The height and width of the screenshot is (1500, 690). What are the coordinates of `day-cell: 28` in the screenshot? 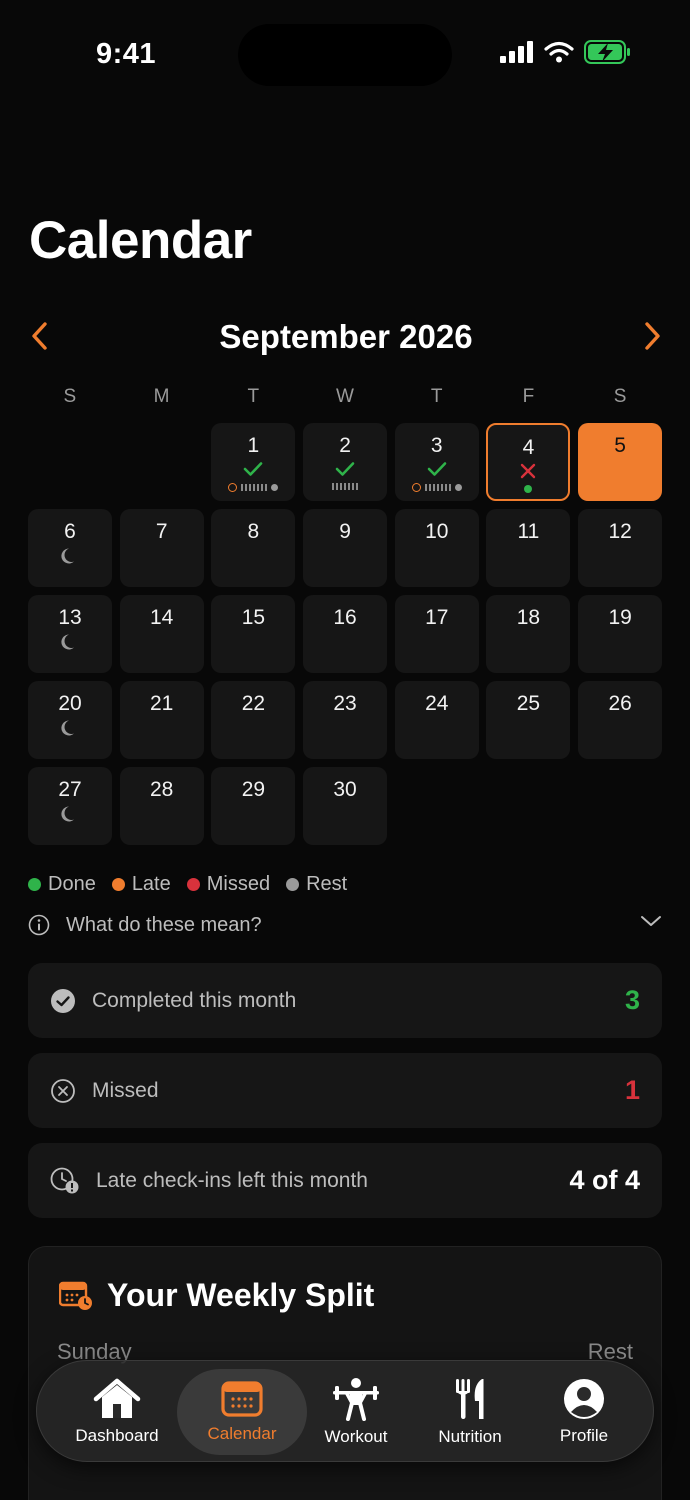 It's located at (161, 806).